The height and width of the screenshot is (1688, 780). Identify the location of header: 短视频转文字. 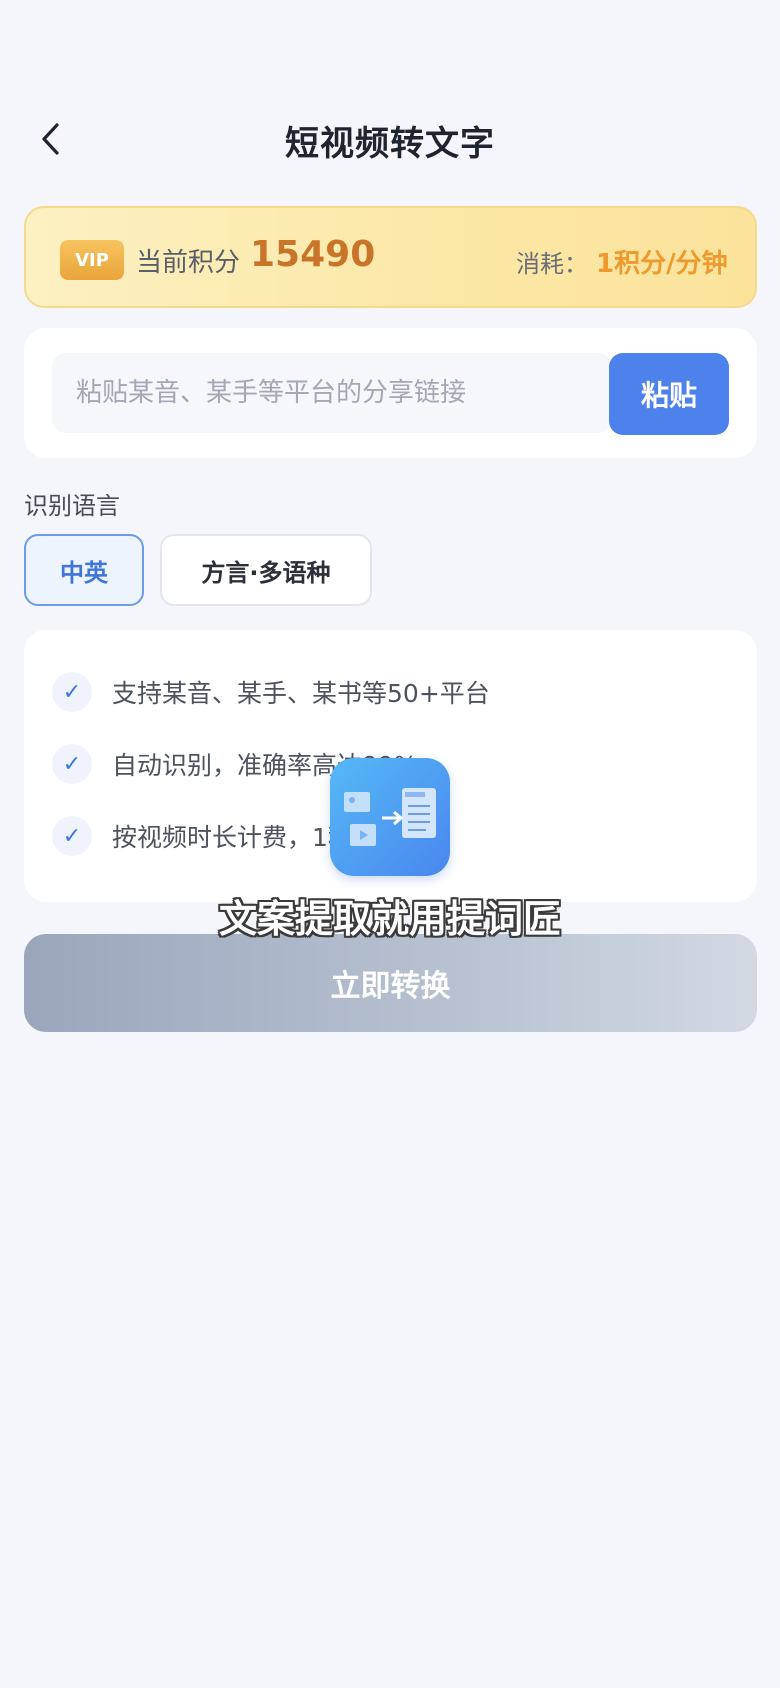
(390, 138).